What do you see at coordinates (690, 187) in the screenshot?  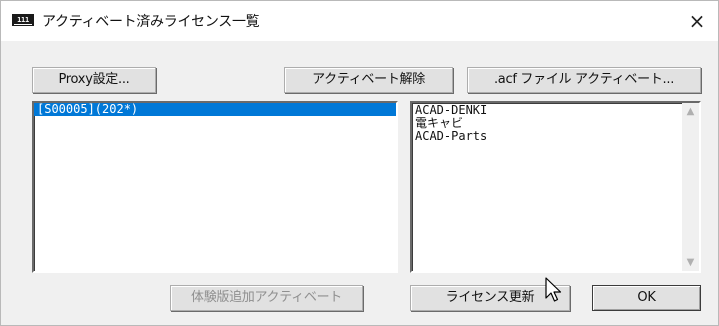 I see `product-list-scrollbar: ▲ ▼` at bounding box center [690, 187].